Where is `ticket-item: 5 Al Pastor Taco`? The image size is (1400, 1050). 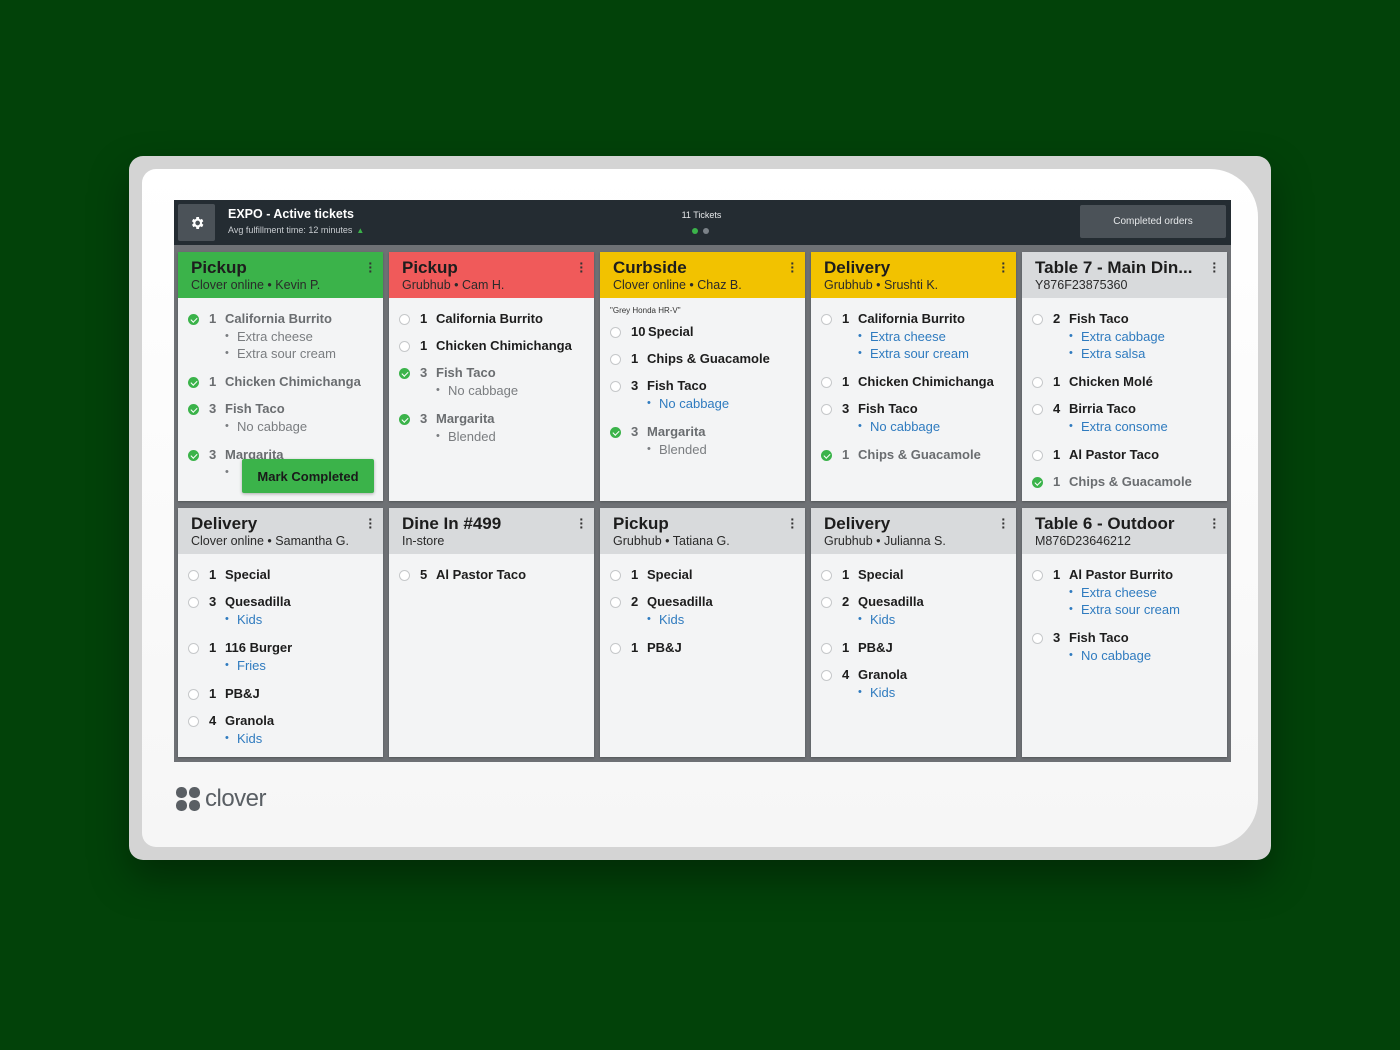
ticket-item: 5 Al Pastor Taco is located at coordinates (491, 574).